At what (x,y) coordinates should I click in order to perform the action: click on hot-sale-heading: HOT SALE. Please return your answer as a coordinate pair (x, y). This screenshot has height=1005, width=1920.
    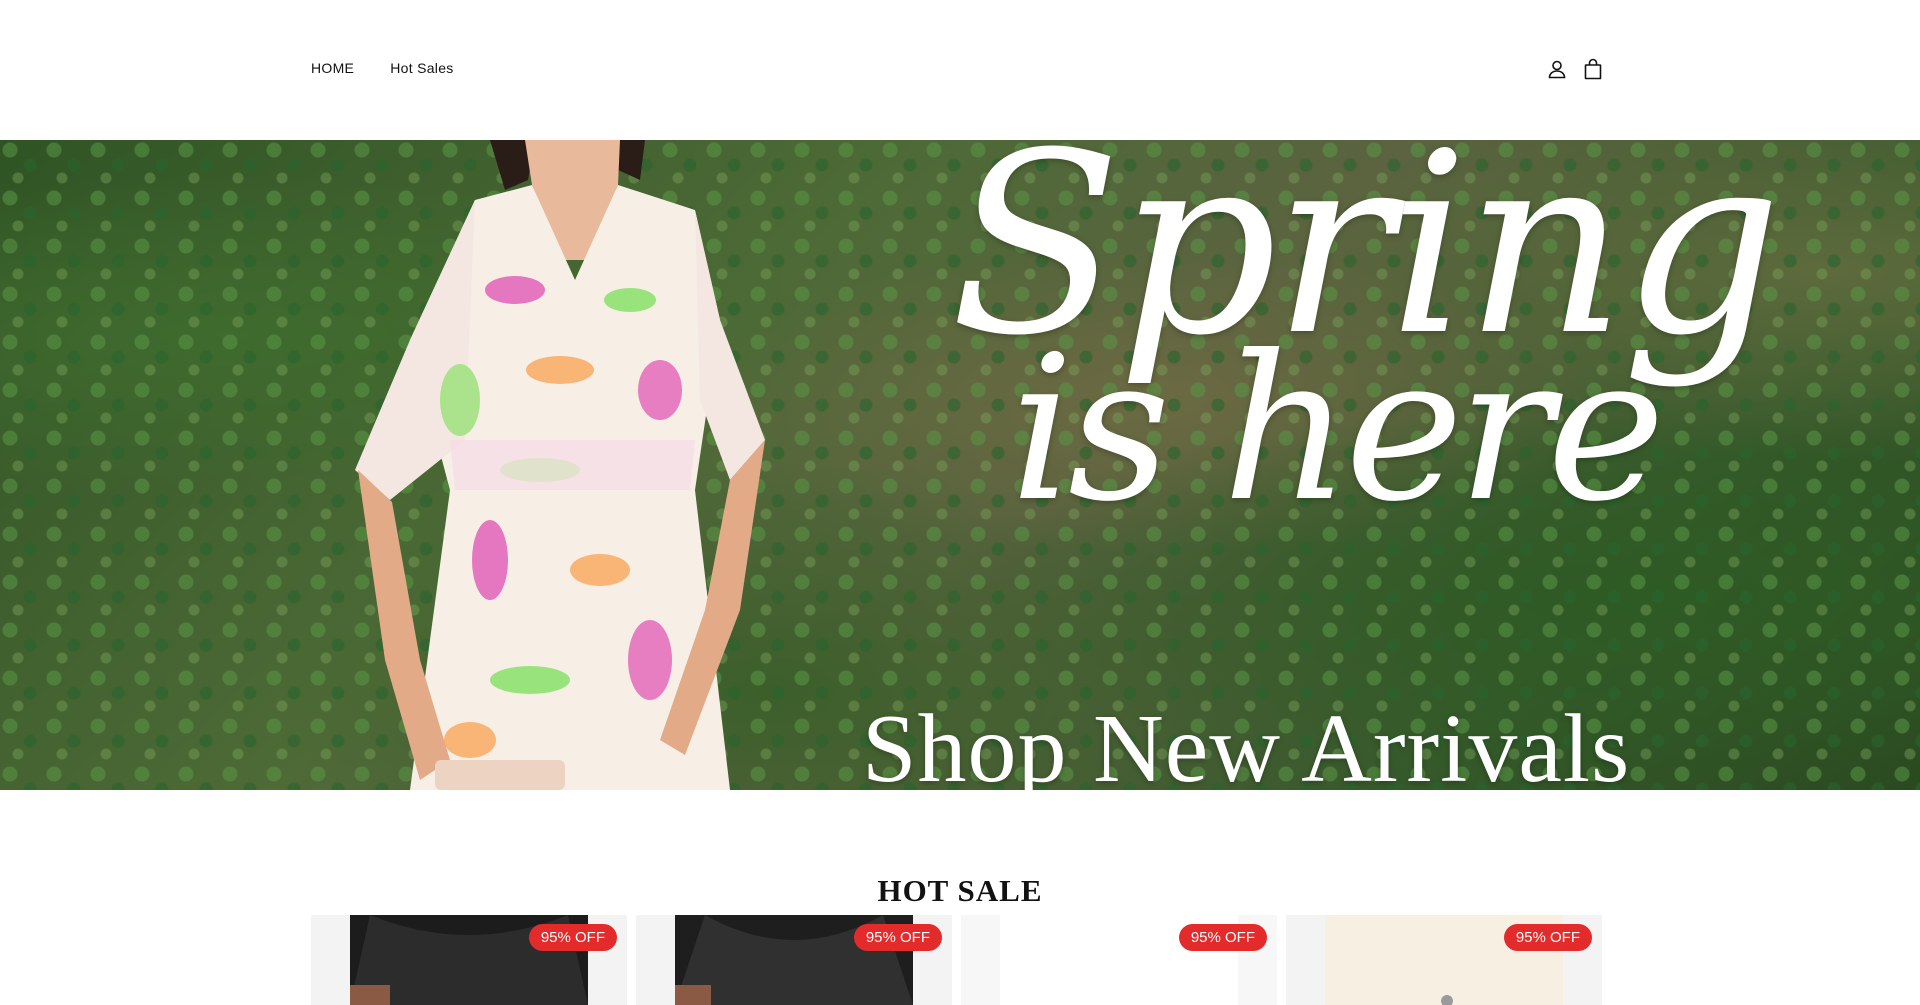
    Looking at the image, I should click on (960, 890).